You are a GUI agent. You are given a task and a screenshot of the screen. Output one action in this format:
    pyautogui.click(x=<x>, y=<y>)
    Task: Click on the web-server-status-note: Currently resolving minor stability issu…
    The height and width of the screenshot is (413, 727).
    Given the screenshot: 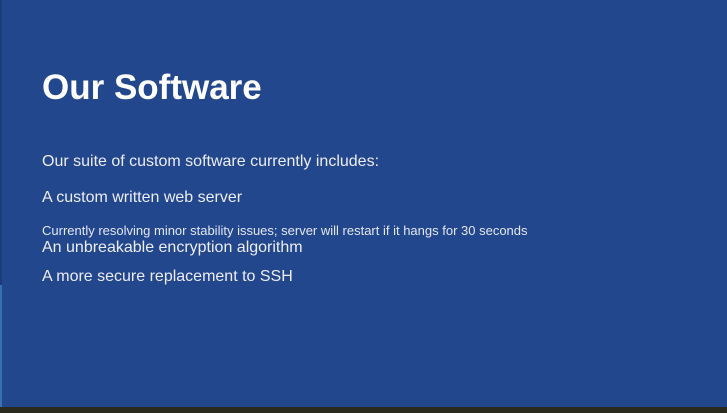 What is the action you would take?
    pyautogui.click(x=285, y=230)
    